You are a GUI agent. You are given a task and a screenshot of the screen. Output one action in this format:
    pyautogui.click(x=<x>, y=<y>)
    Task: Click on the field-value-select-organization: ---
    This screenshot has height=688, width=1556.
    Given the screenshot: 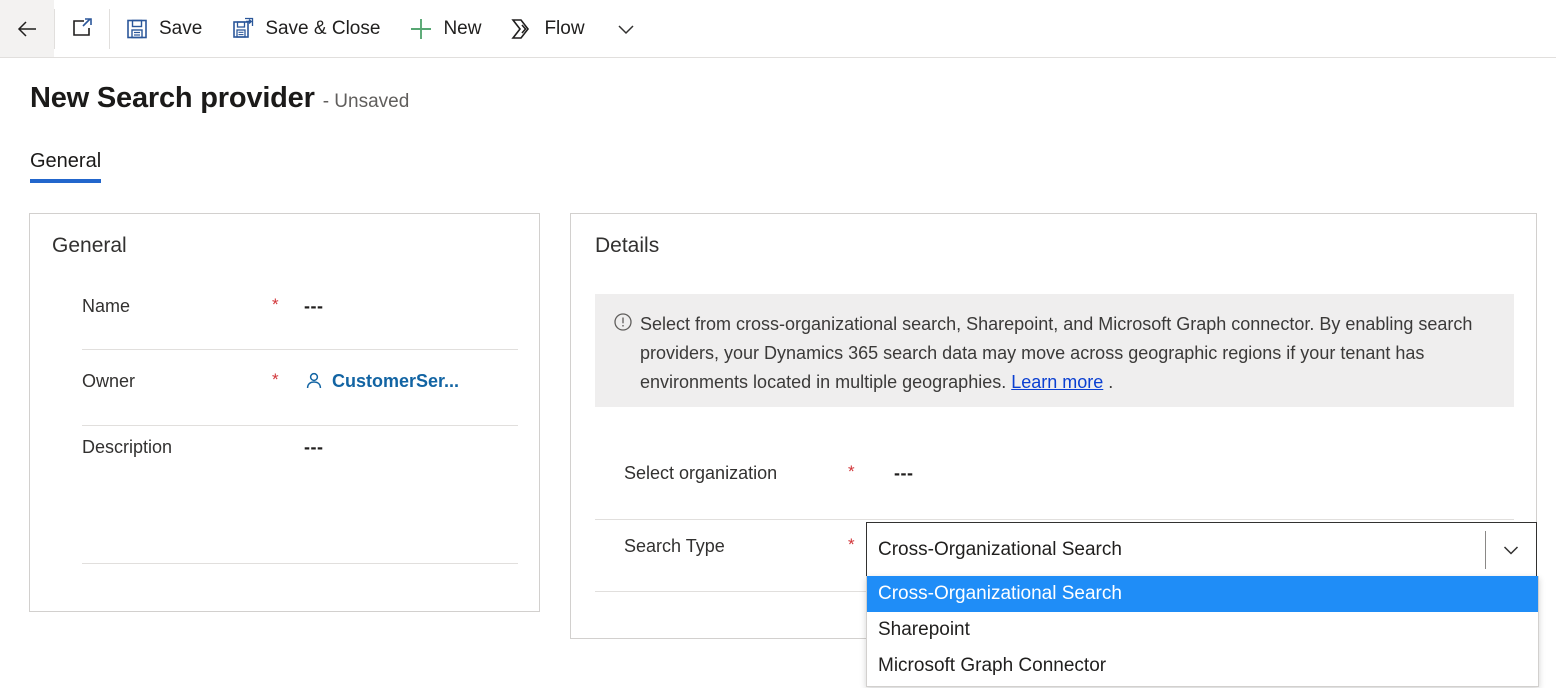 What is the action you would take?
    pyautogui.click(x=903, y=473)
    